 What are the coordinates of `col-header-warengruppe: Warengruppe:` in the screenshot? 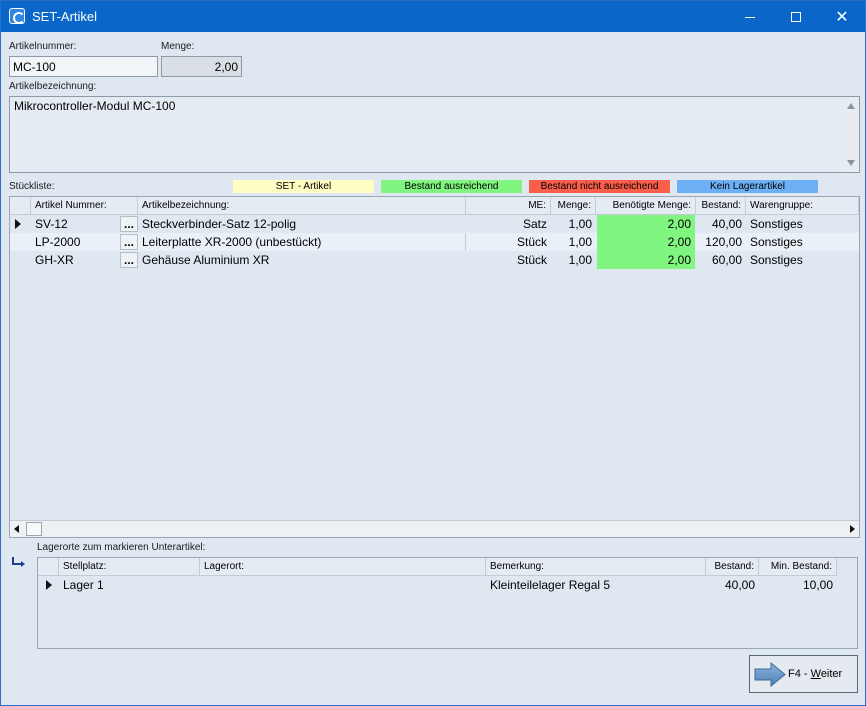 It's located at (802, 206).